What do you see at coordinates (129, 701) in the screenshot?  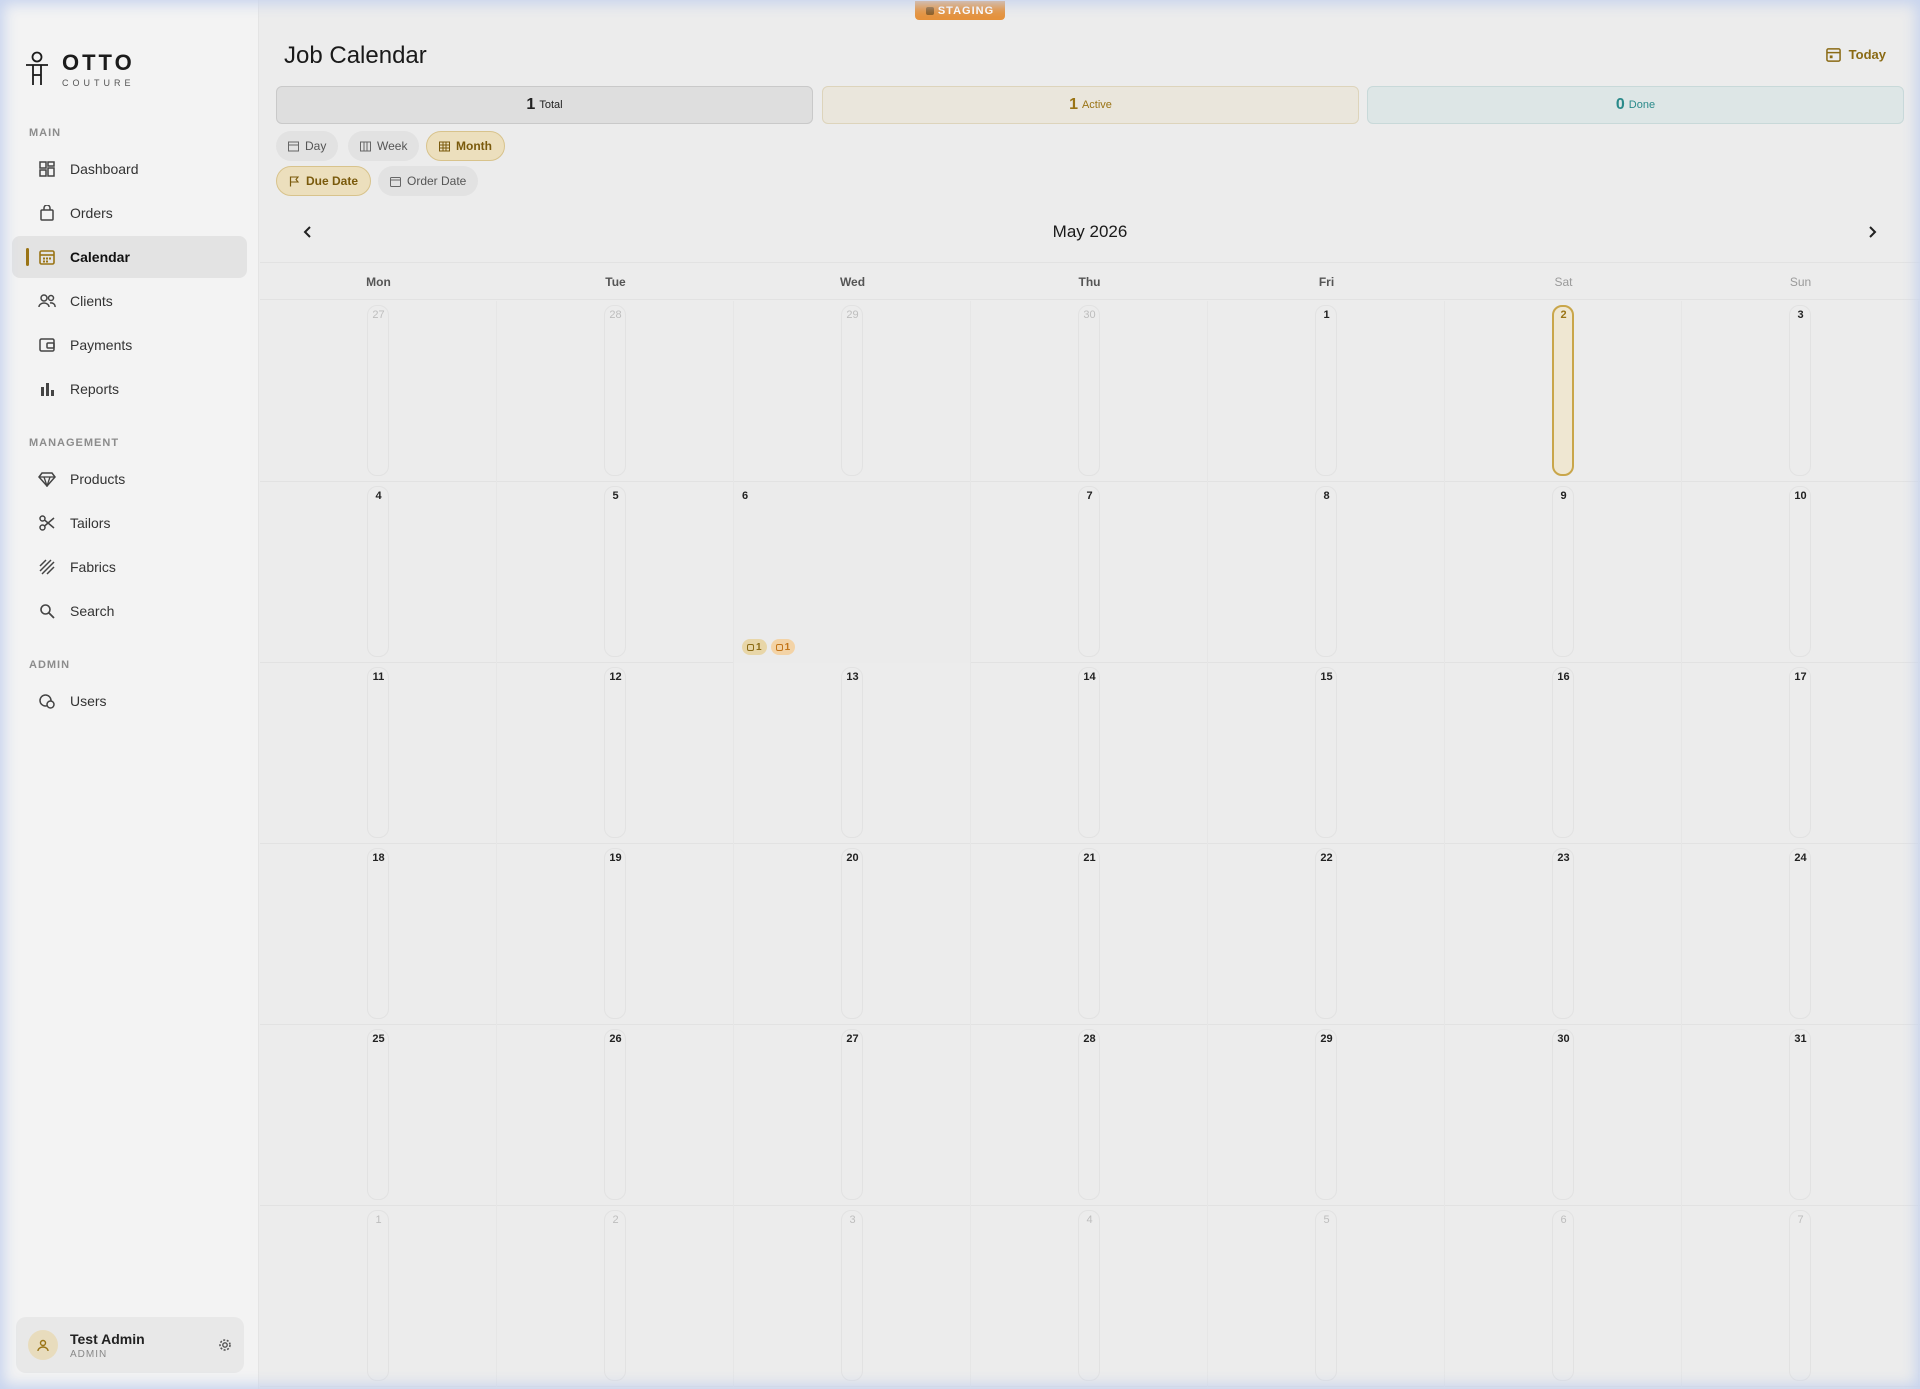 I see `sidebar-item-users: Users` at bounding box center [129, 701].